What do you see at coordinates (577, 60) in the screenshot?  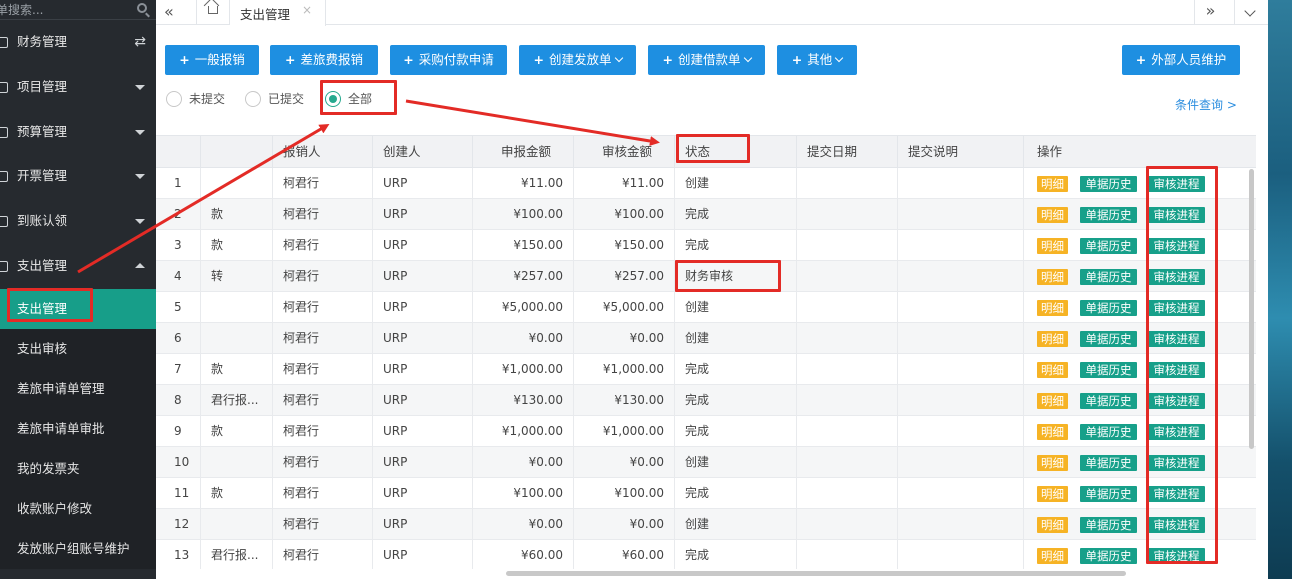 I see `create-payout-button: + 创建发放单` at bounding box center [577, 60].